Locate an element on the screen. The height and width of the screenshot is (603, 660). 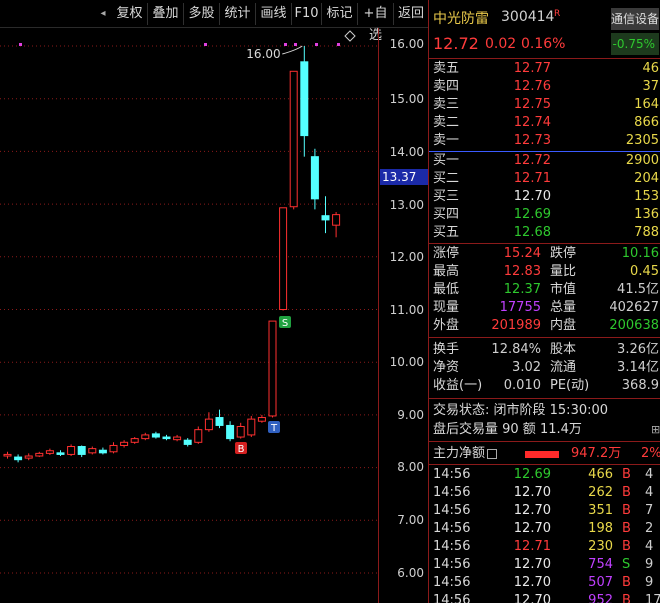
expand-icon: ⊞ is located at coordinates (655, 430).